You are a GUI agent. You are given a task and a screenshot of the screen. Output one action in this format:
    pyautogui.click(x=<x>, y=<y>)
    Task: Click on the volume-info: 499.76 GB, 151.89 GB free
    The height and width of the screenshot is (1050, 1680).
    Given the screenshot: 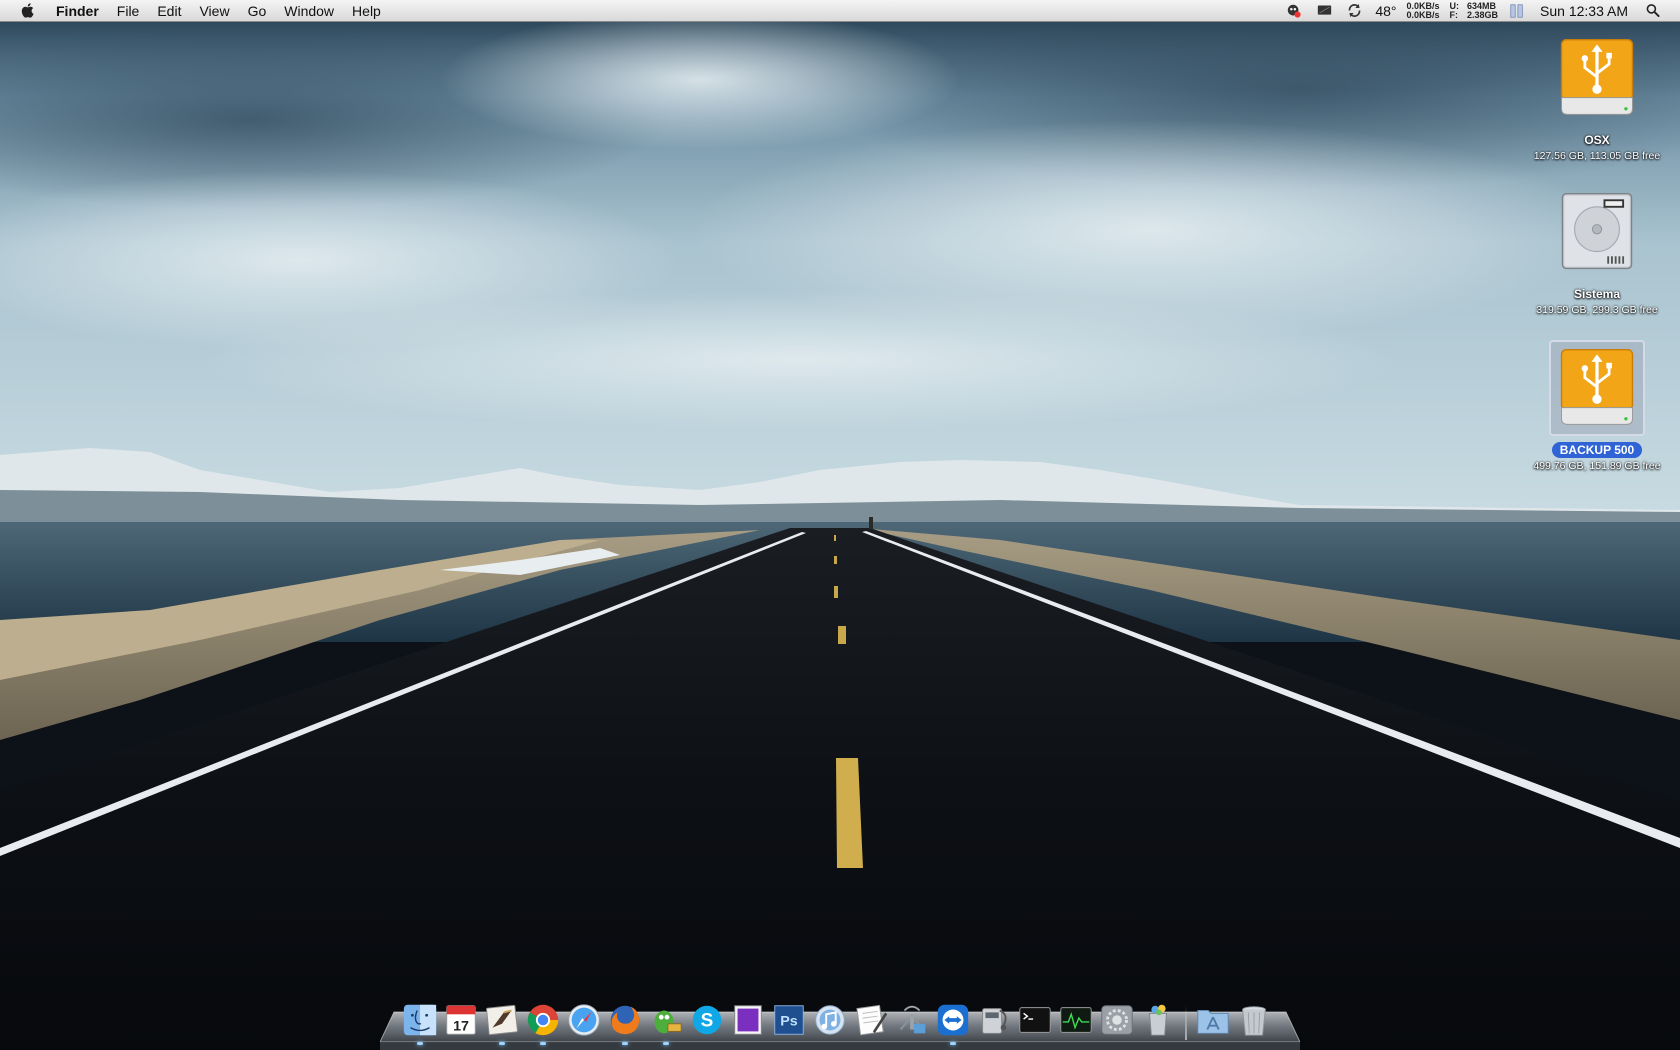 What is the action you would take?
    pyautogui.click(x=1597, y=466)
    